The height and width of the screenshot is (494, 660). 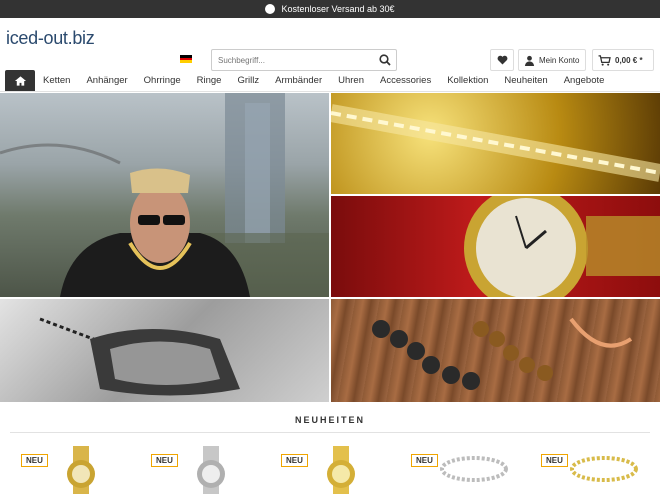 I want to click on product-slider: NEU NEU NEU NEU NEU, so click(x=330, y=467).